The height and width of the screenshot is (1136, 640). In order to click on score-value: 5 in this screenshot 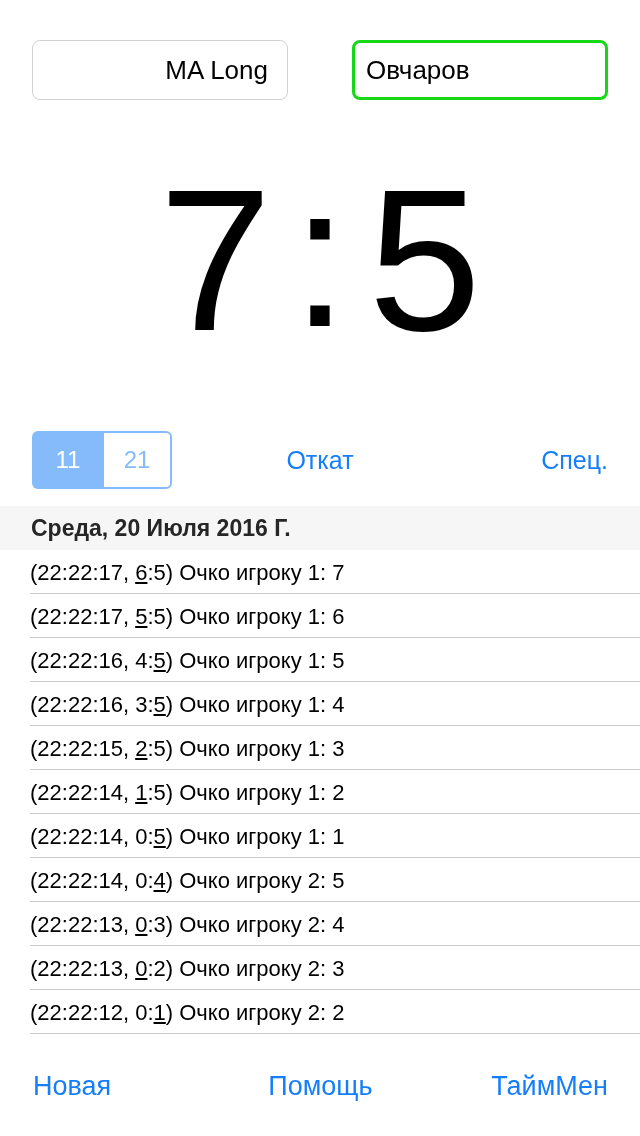, I will do `click(425, 259)`.